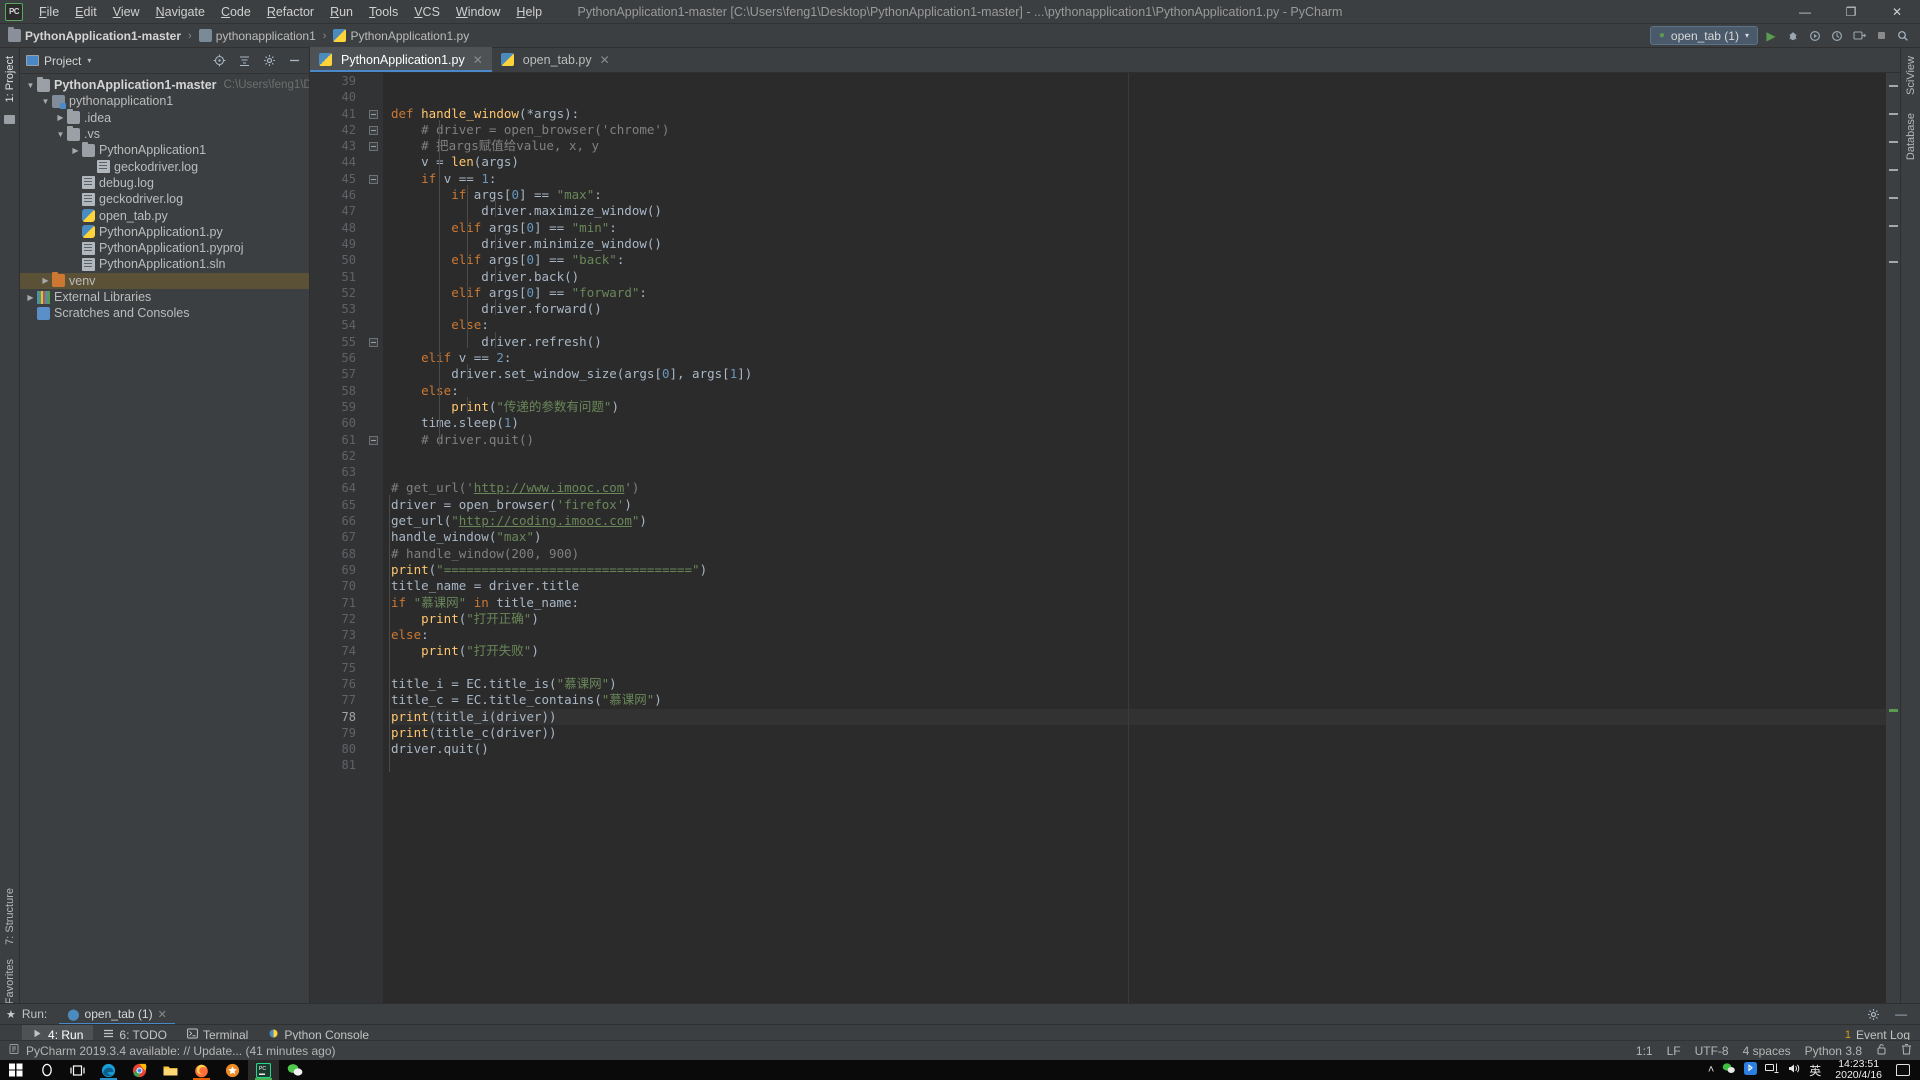 Image resolution: width=1920 pixels, height=1080 pixels. I want to click on file-encoding: UTF-8, so click(1712, 1051).